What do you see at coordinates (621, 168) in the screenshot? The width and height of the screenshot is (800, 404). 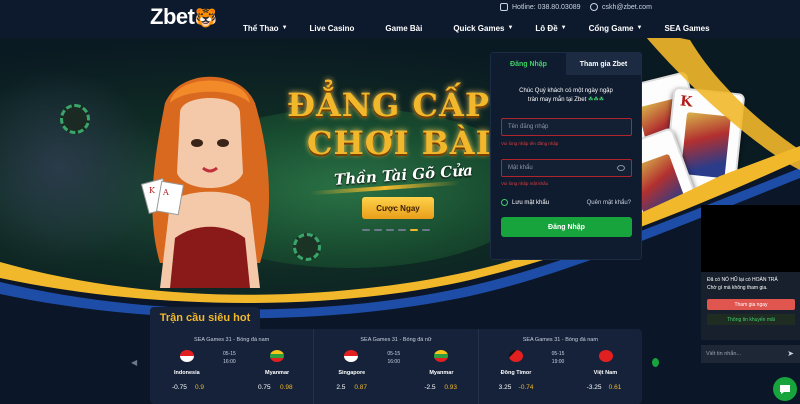 I see `eye-icon` at bounding box center [621, 168].